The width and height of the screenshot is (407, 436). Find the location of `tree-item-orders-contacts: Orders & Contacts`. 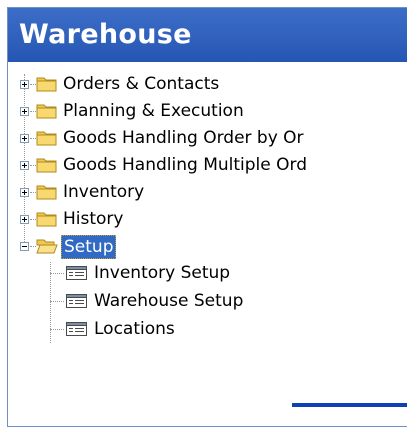

tree-item-orders-contacts: Orders & Contacts is located at coordinates (207, 84).